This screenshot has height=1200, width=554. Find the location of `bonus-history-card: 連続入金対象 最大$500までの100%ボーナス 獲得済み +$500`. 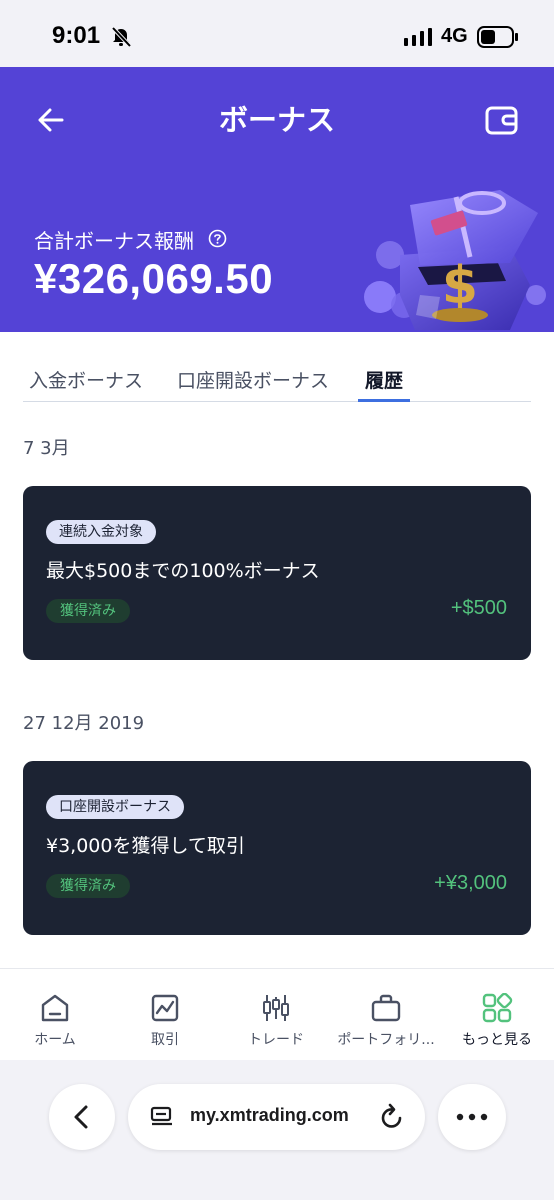

bonus-history-card: 連続入金対象 最大$500までの100%ボーナス 獲得済み +$500 is located at coordinates (277, 573).